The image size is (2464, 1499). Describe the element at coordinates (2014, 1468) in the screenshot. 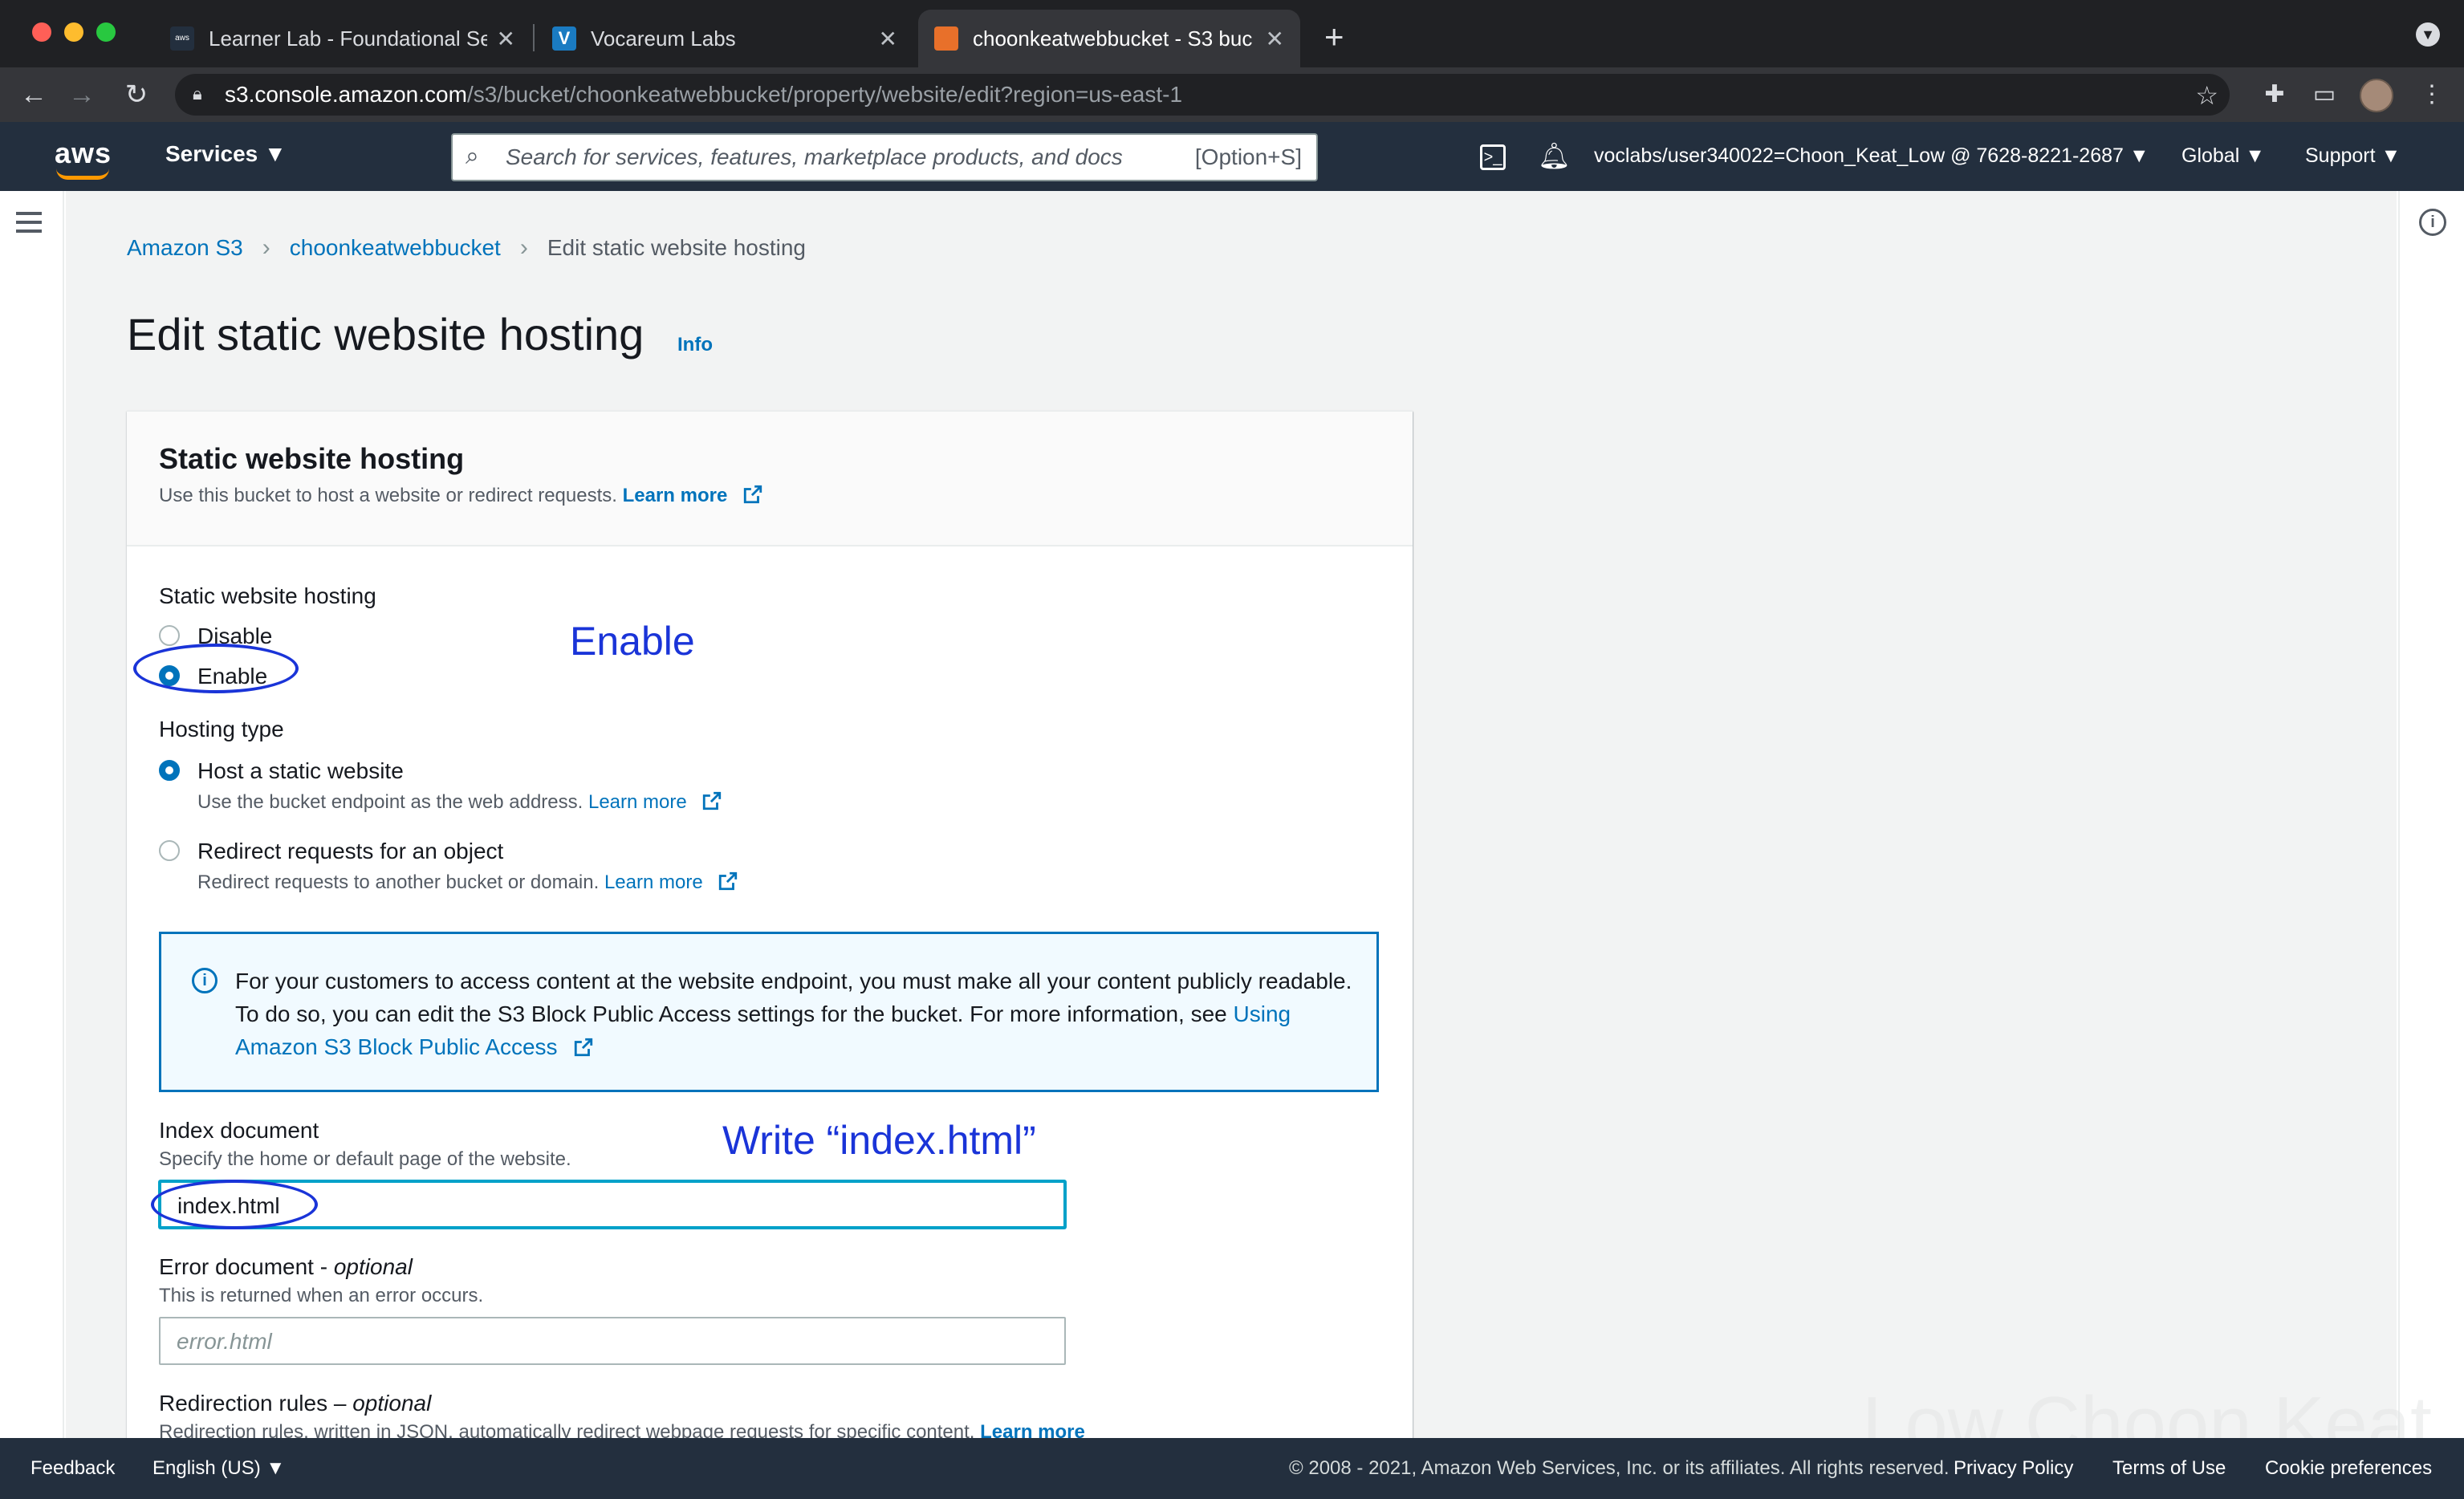

I see `privacy-policy-link: Privacy Policy` at that location.